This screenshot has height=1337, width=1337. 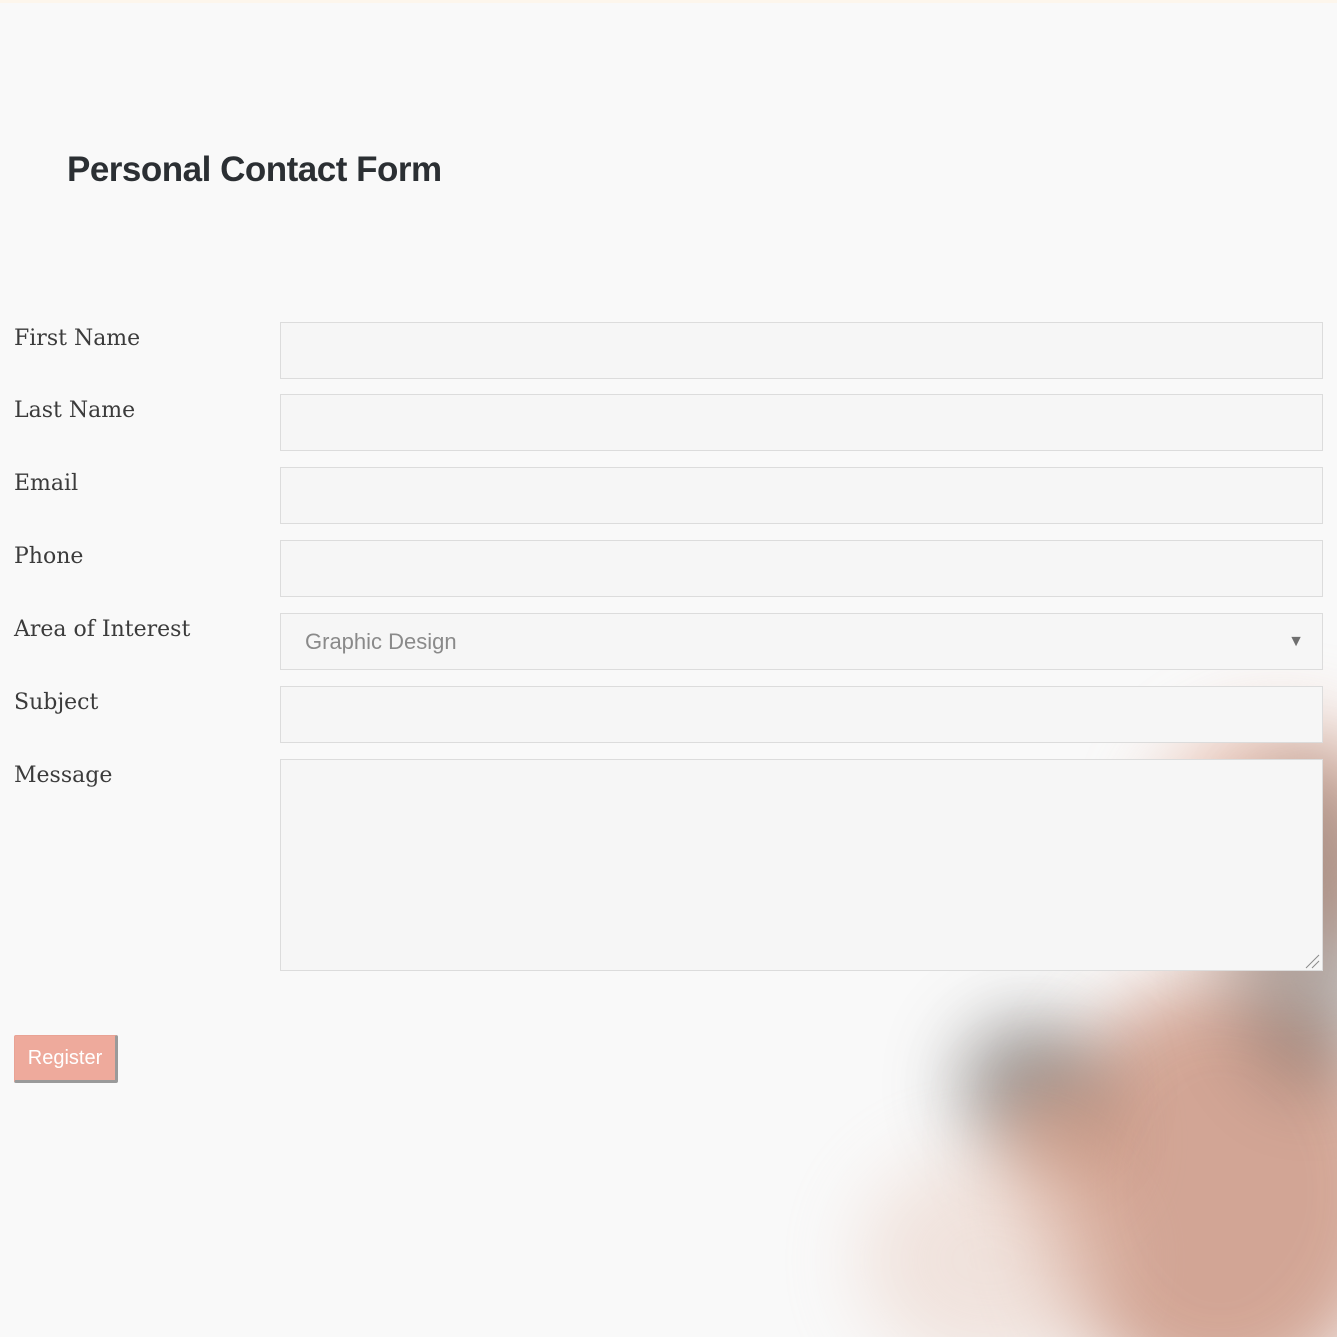 What do you see at coordinates (801, 714) in the screenshot?
I see `subject-input` at bounding box center [801, 714].